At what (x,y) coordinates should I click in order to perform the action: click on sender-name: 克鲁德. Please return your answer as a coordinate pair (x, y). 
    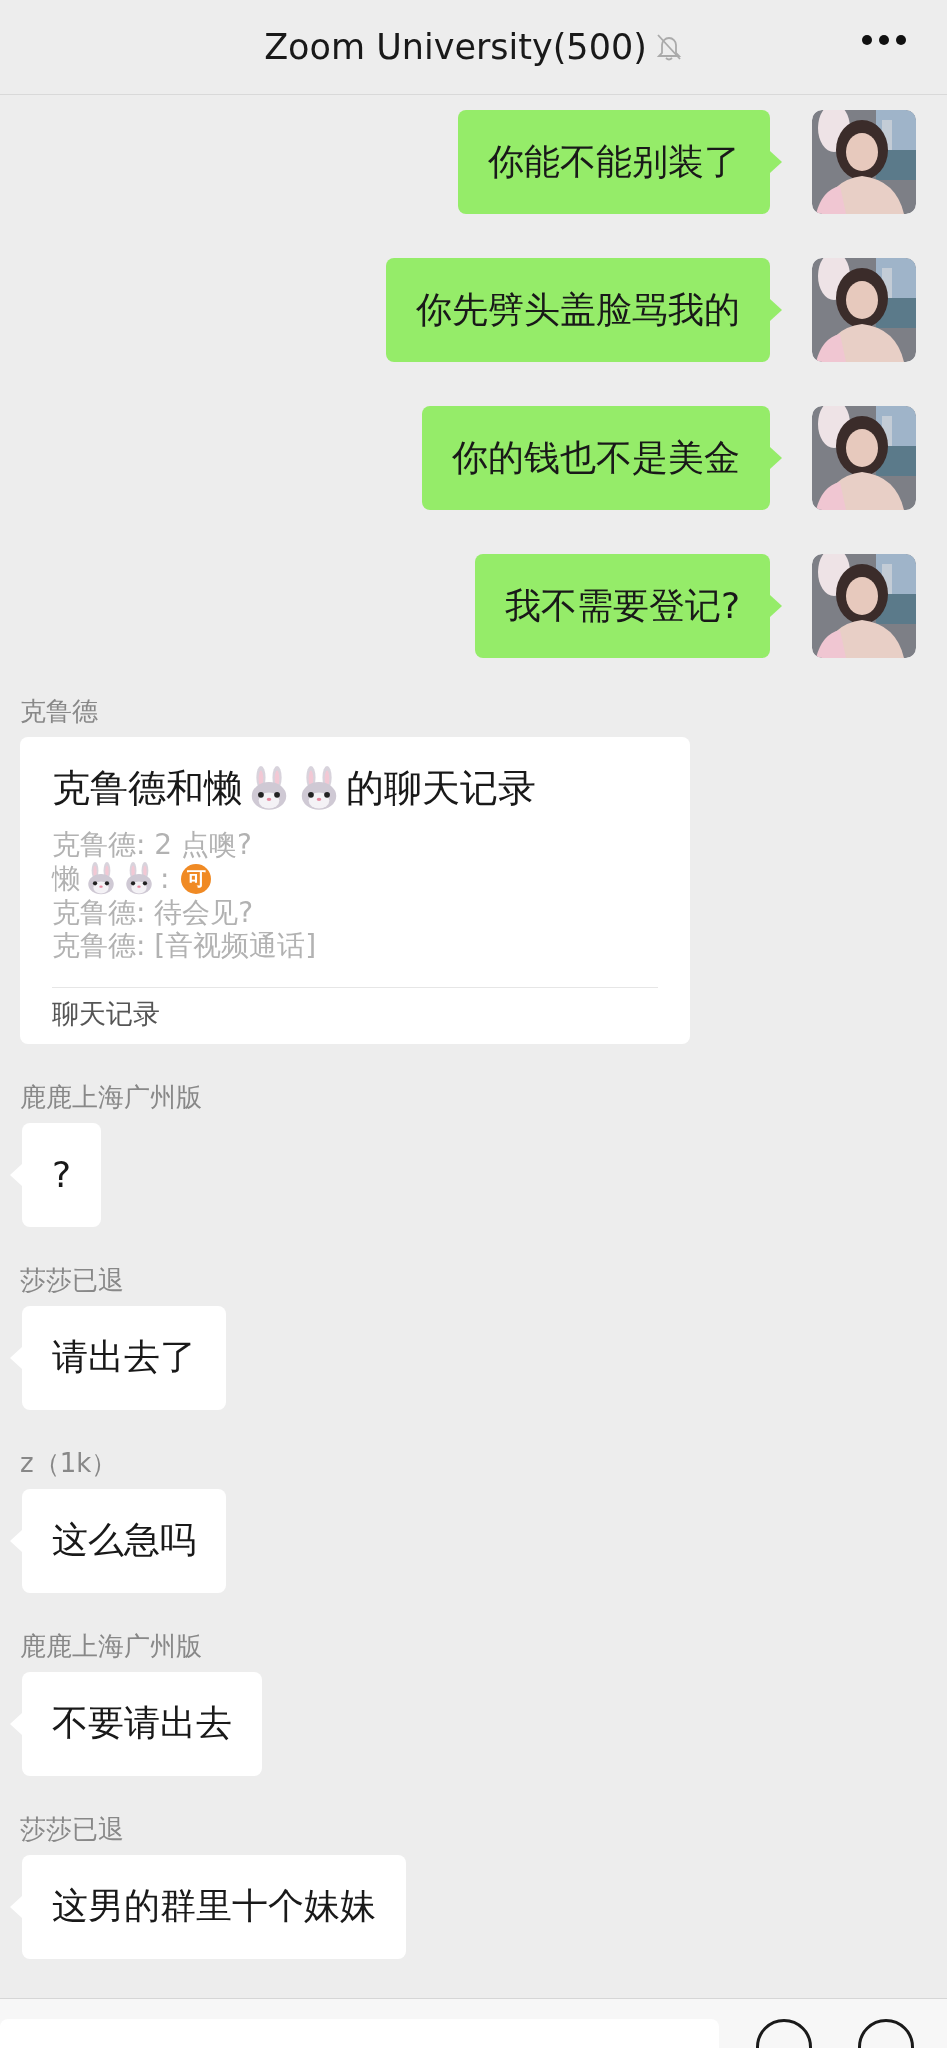
    Looking at the image, I should click on (59, 711).